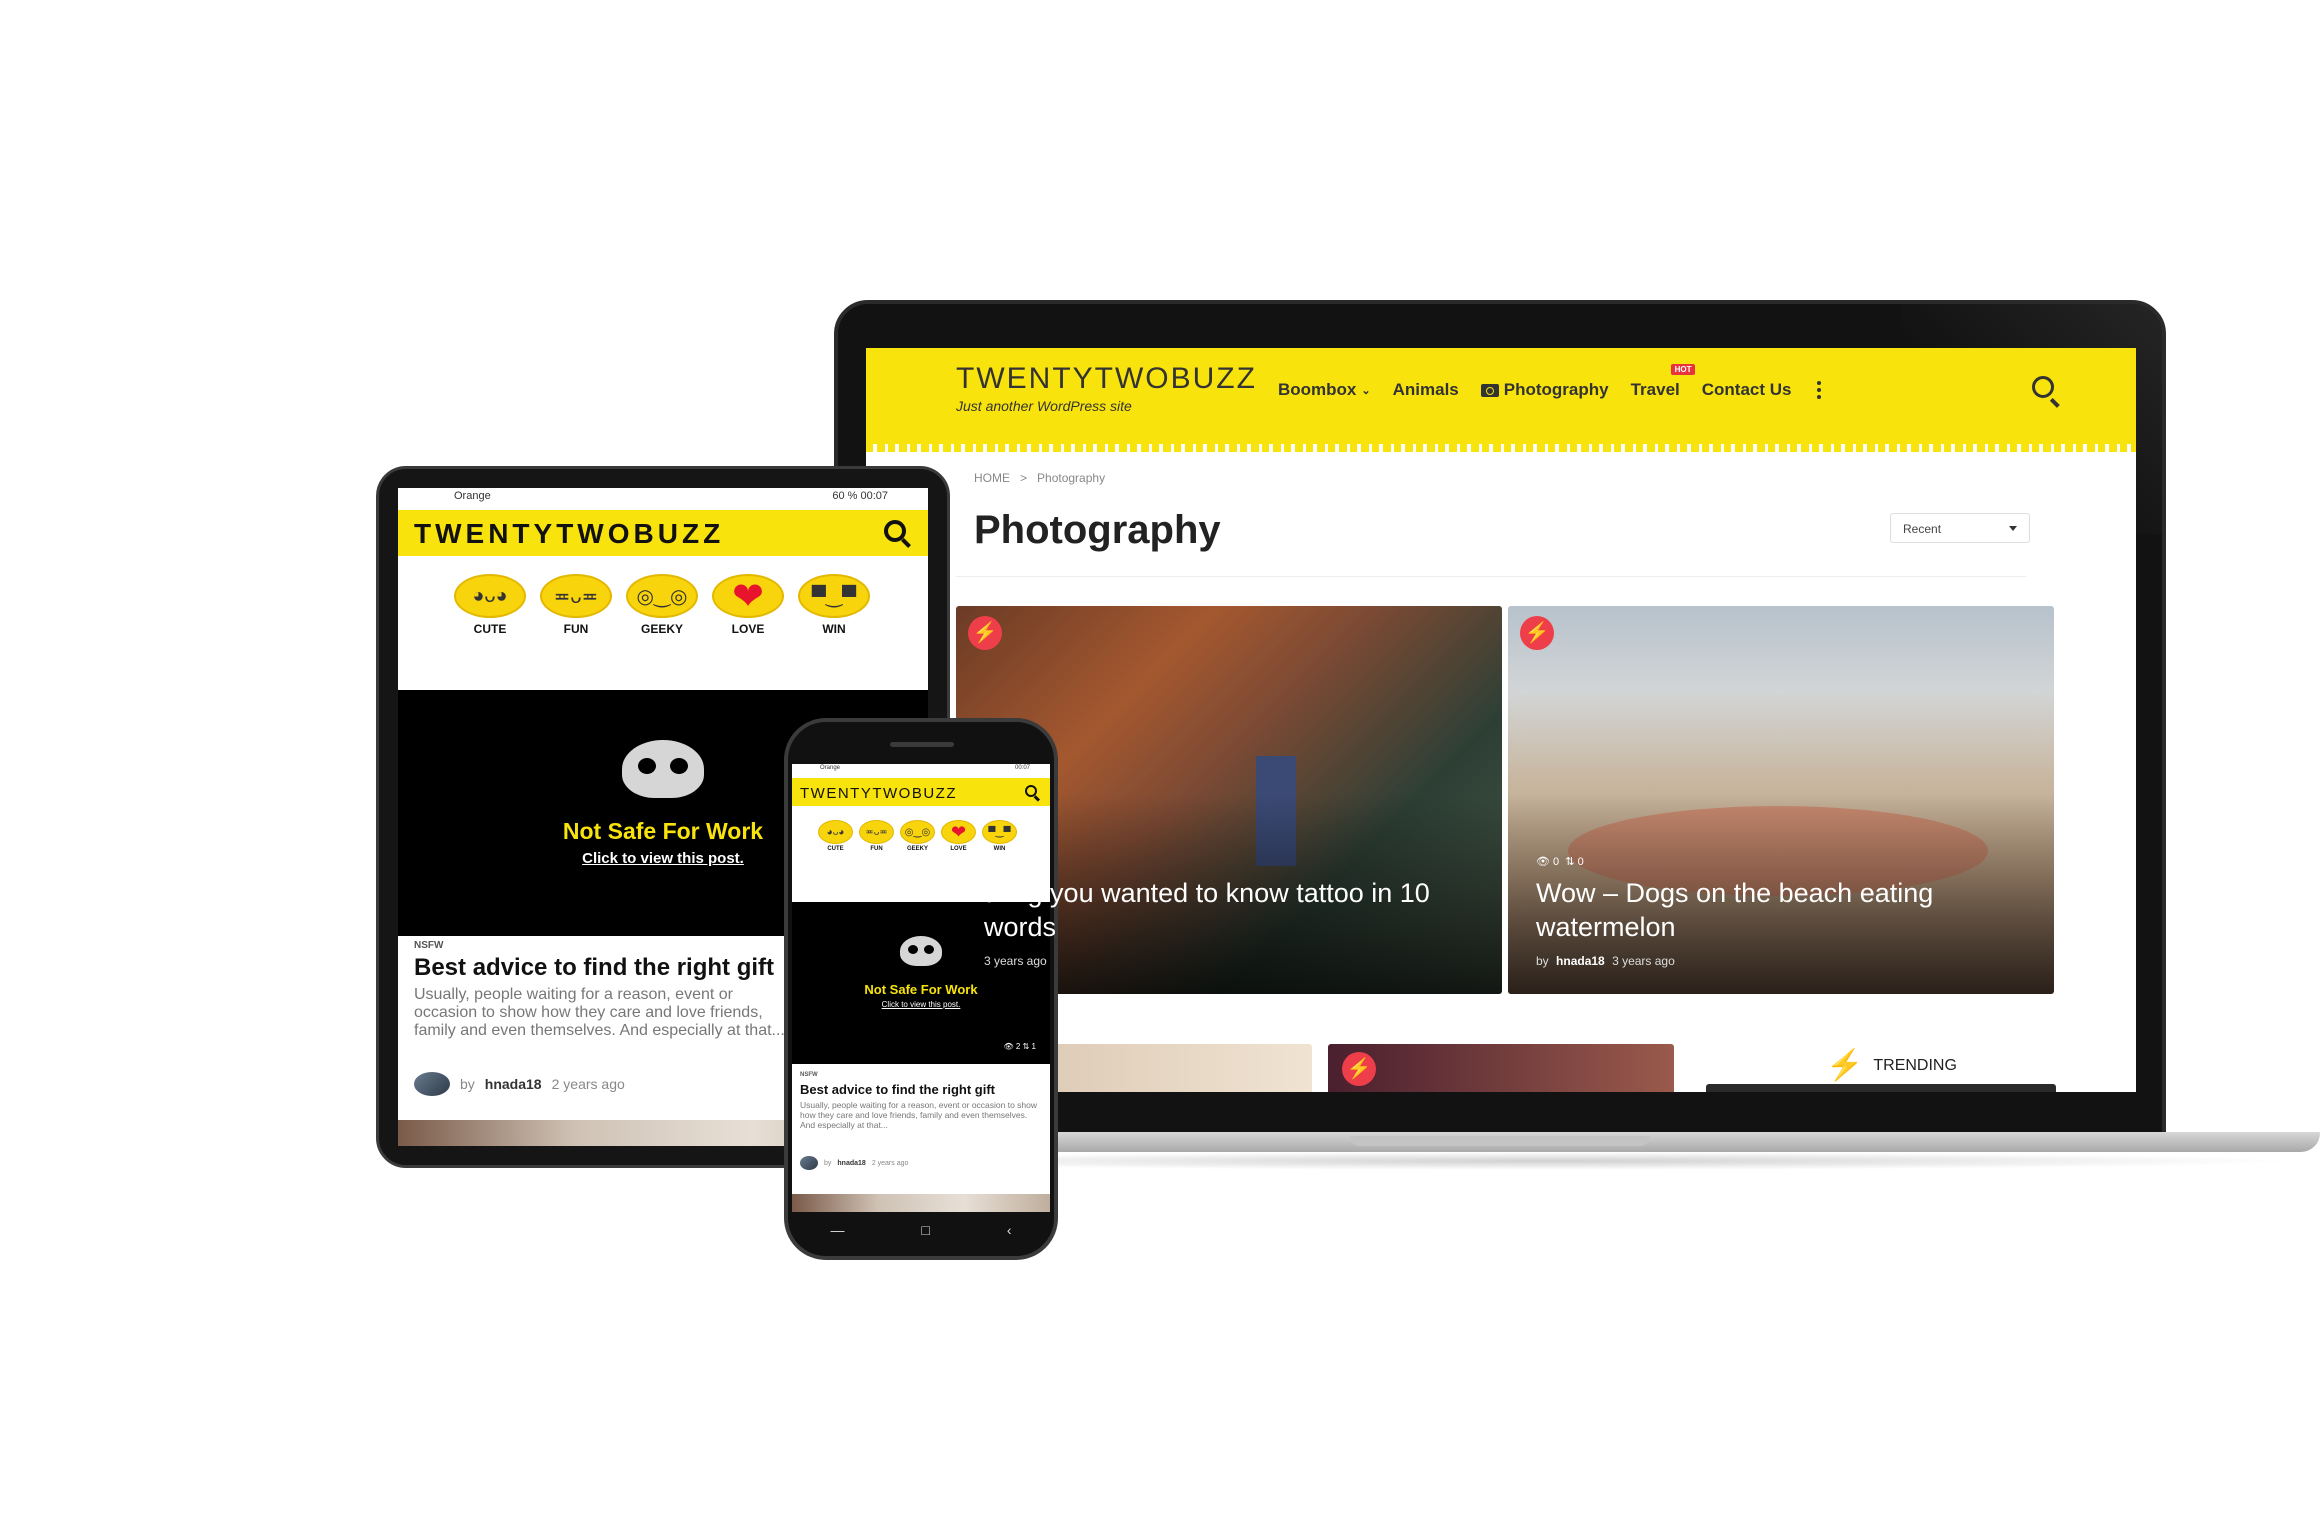  What do you see at coordinates (1881, 1088) in the screenshot?
I see `trending-card` at bounding box center [1881, 1088].